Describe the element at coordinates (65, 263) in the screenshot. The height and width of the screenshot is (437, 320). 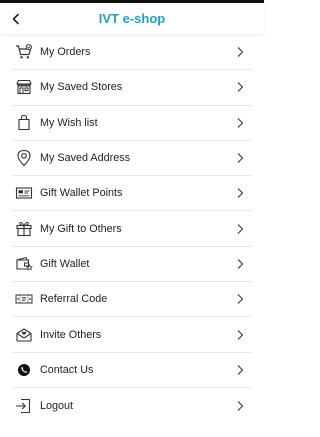
I see `menu-item-label: Gift Wallet` at that location.